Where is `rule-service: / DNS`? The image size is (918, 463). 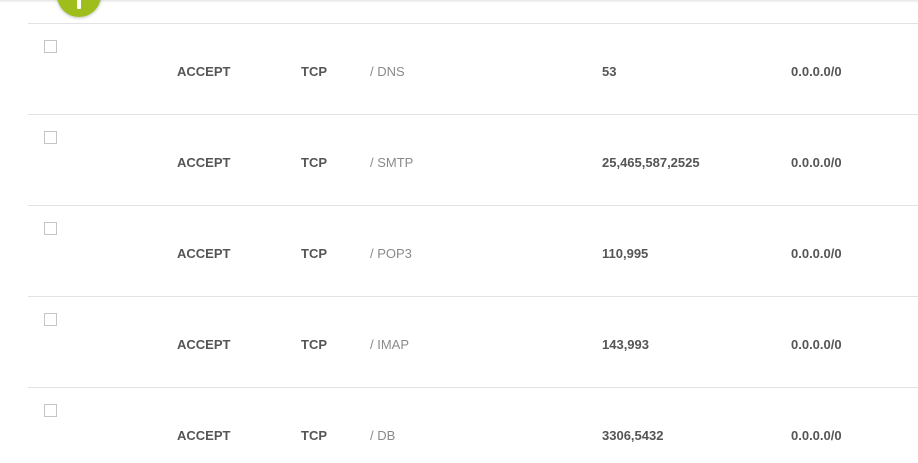
rule-service: / DNS is located at coordinates (387, 71).